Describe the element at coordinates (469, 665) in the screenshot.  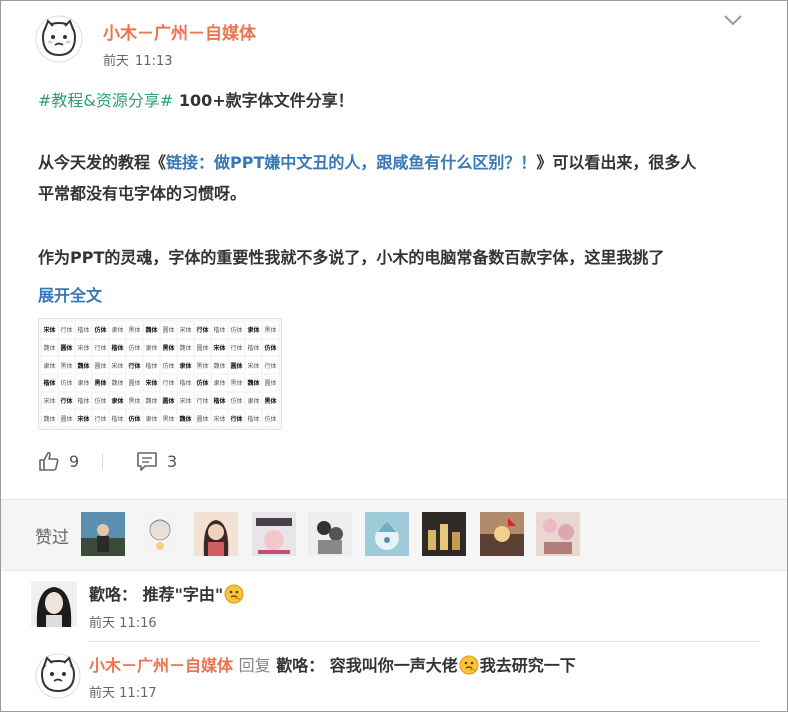
I see `thinking-emoji-icon` at that location.